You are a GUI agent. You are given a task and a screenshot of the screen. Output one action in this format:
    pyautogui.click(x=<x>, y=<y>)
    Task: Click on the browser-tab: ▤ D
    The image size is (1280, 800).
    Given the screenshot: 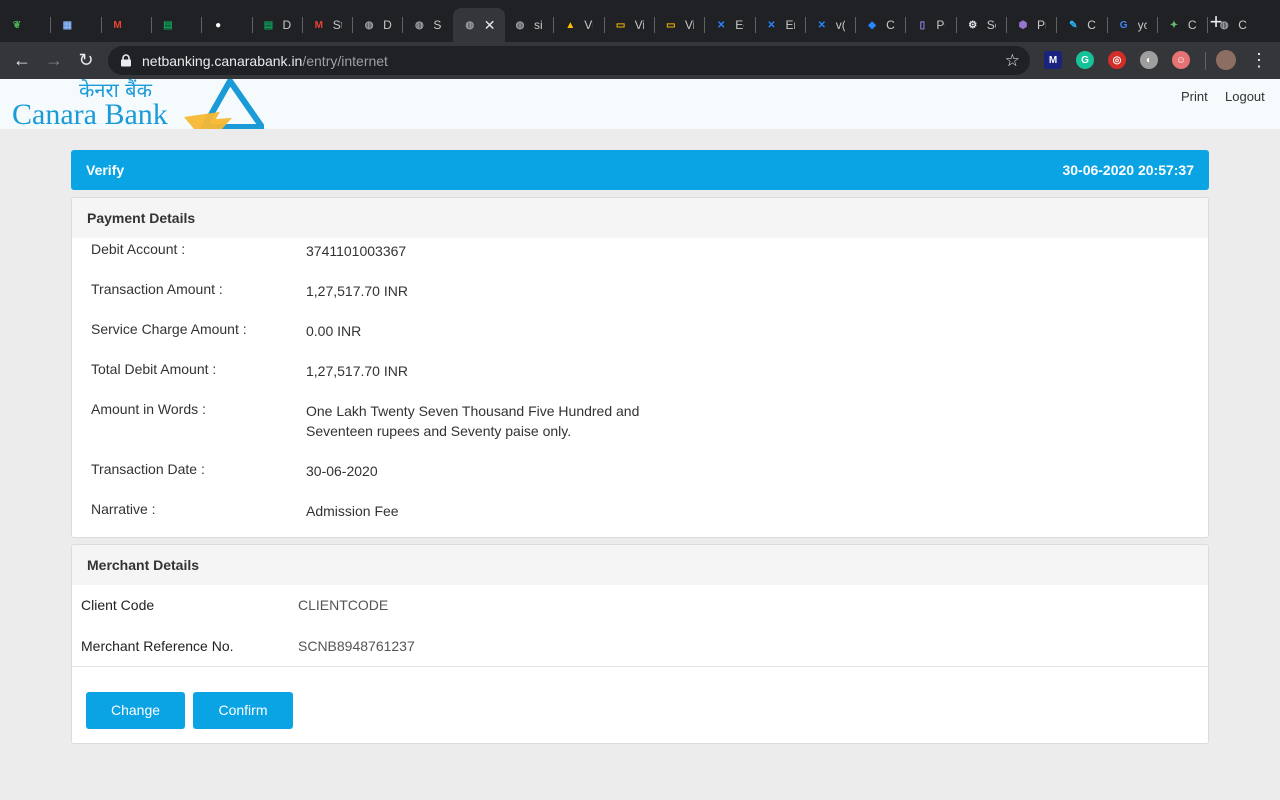 What is the action you would take?
    pyautogui.click(x=277, y=25)
    